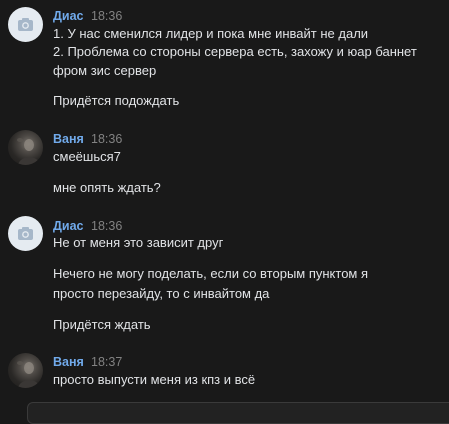 The height and width of the screenshot is (424, 449). What do you see at coordinates (161, 293) in the screenshot?
I see `message-text: просто перезайду, то с инвайтом да` at bounding box center [161, 293].